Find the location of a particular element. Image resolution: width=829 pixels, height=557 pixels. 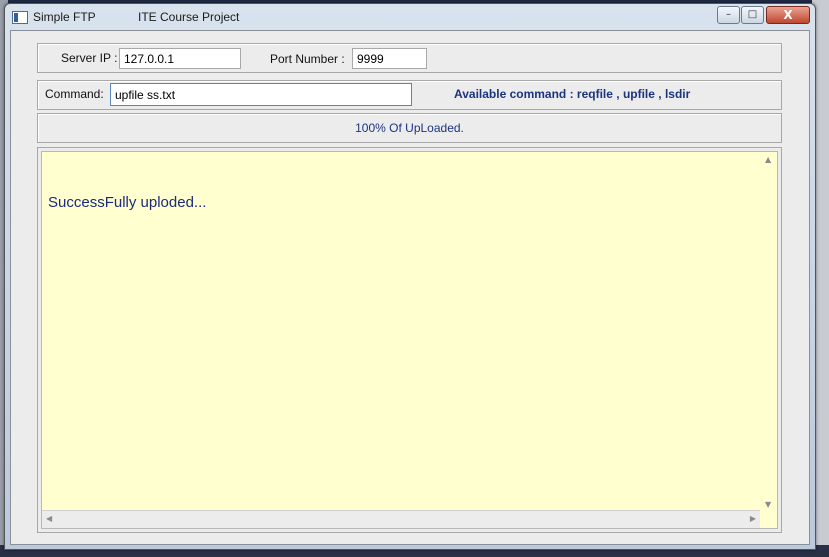

command-input: upfile ss.txt is located at coordinates (261, 94).